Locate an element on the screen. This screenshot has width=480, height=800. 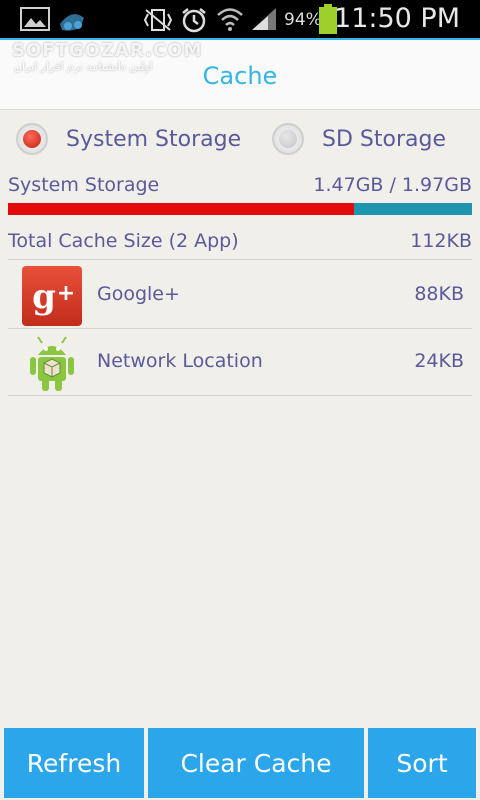
android-icon is located at coordinates (52, 363).